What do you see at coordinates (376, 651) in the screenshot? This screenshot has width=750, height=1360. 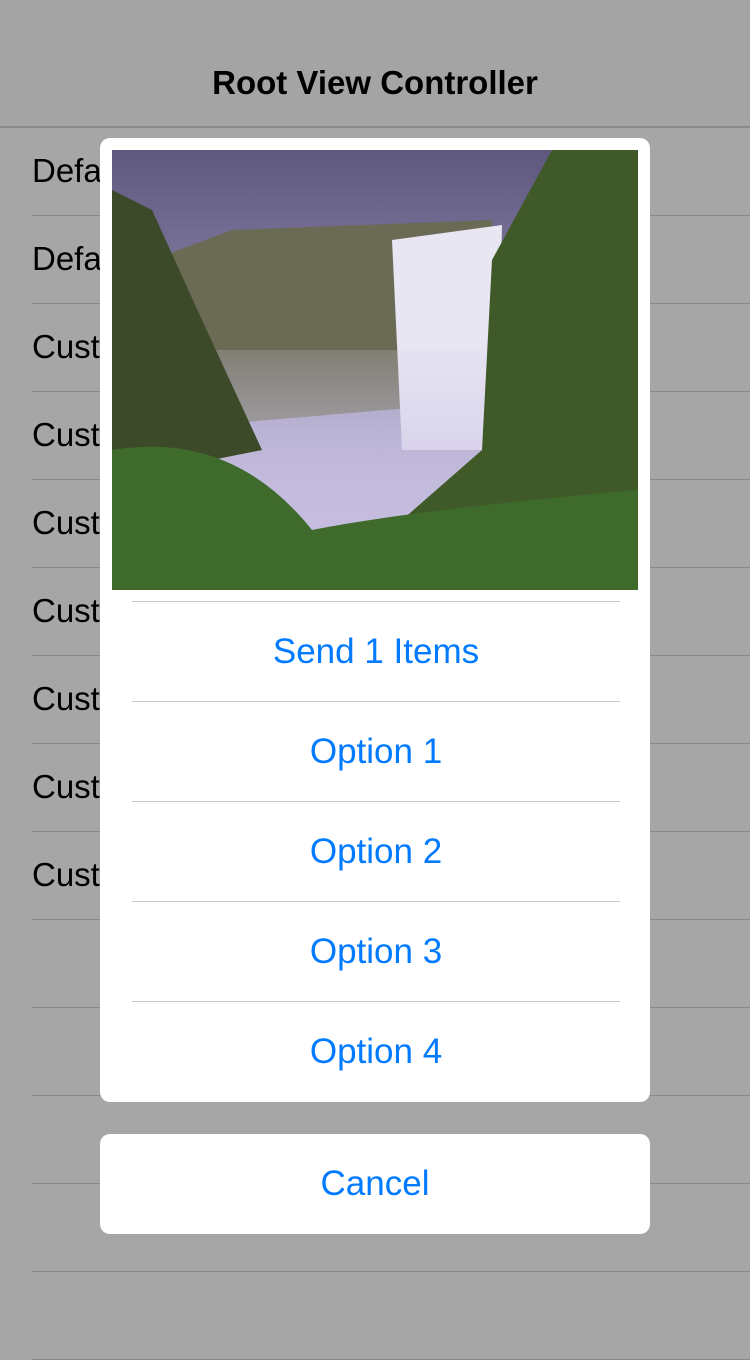 I see `send-items-button: Send 1 Items` at bounding box center [376, 651].